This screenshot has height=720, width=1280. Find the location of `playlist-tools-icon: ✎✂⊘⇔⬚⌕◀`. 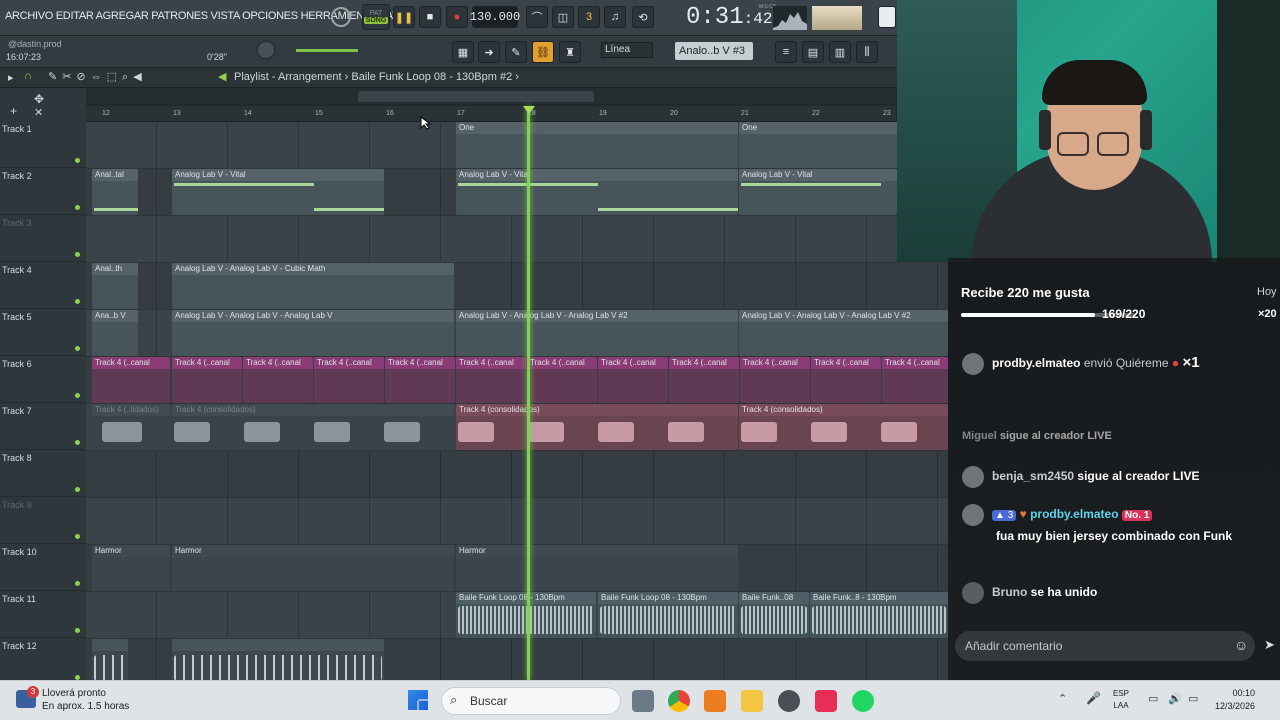

playlist-tools-icon: ✎✂⊘⇔⬚⌕◀ is located at coordinates (97, 77).